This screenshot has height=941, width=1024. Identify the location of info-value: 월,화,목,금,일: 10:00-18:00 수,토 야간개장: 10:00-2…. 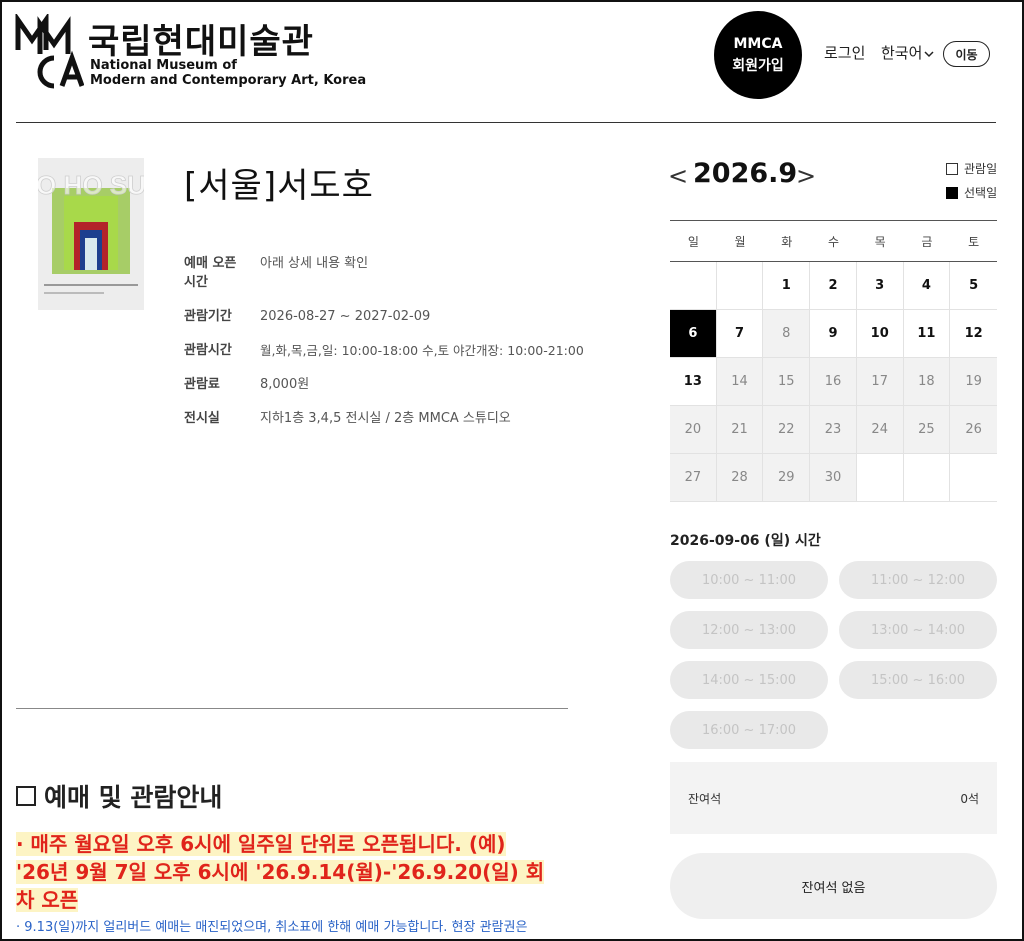
(422, 350).